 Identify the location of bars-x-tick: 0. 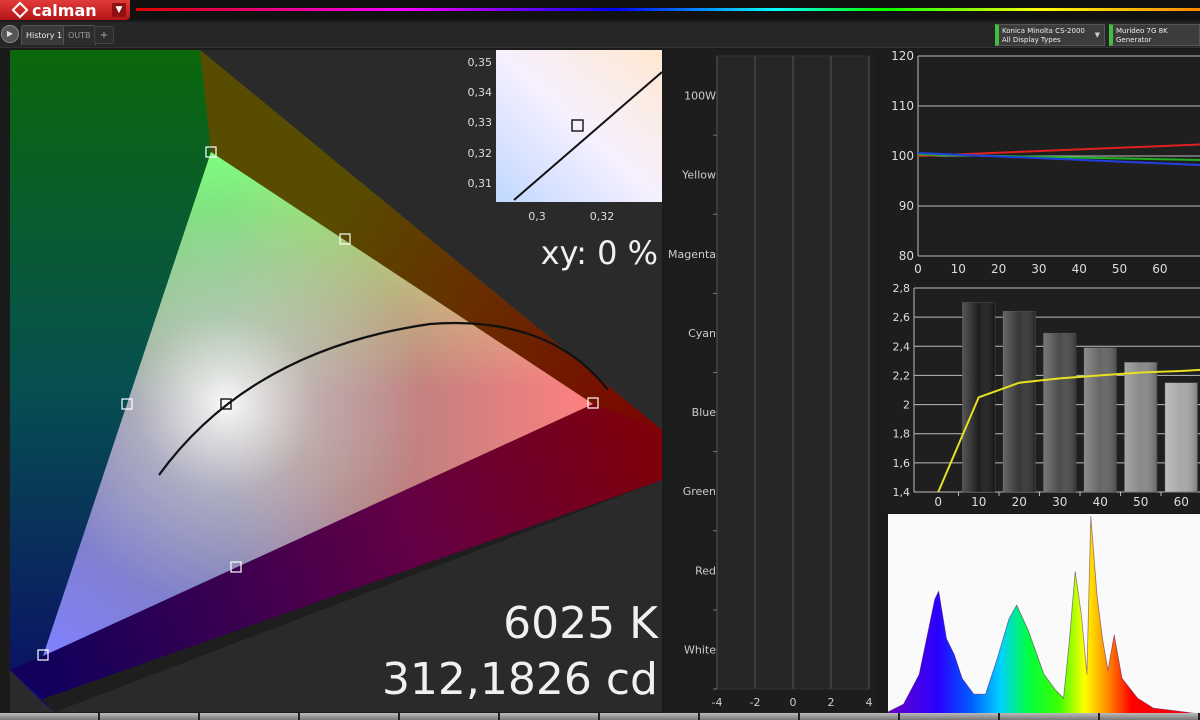
(793, 702).